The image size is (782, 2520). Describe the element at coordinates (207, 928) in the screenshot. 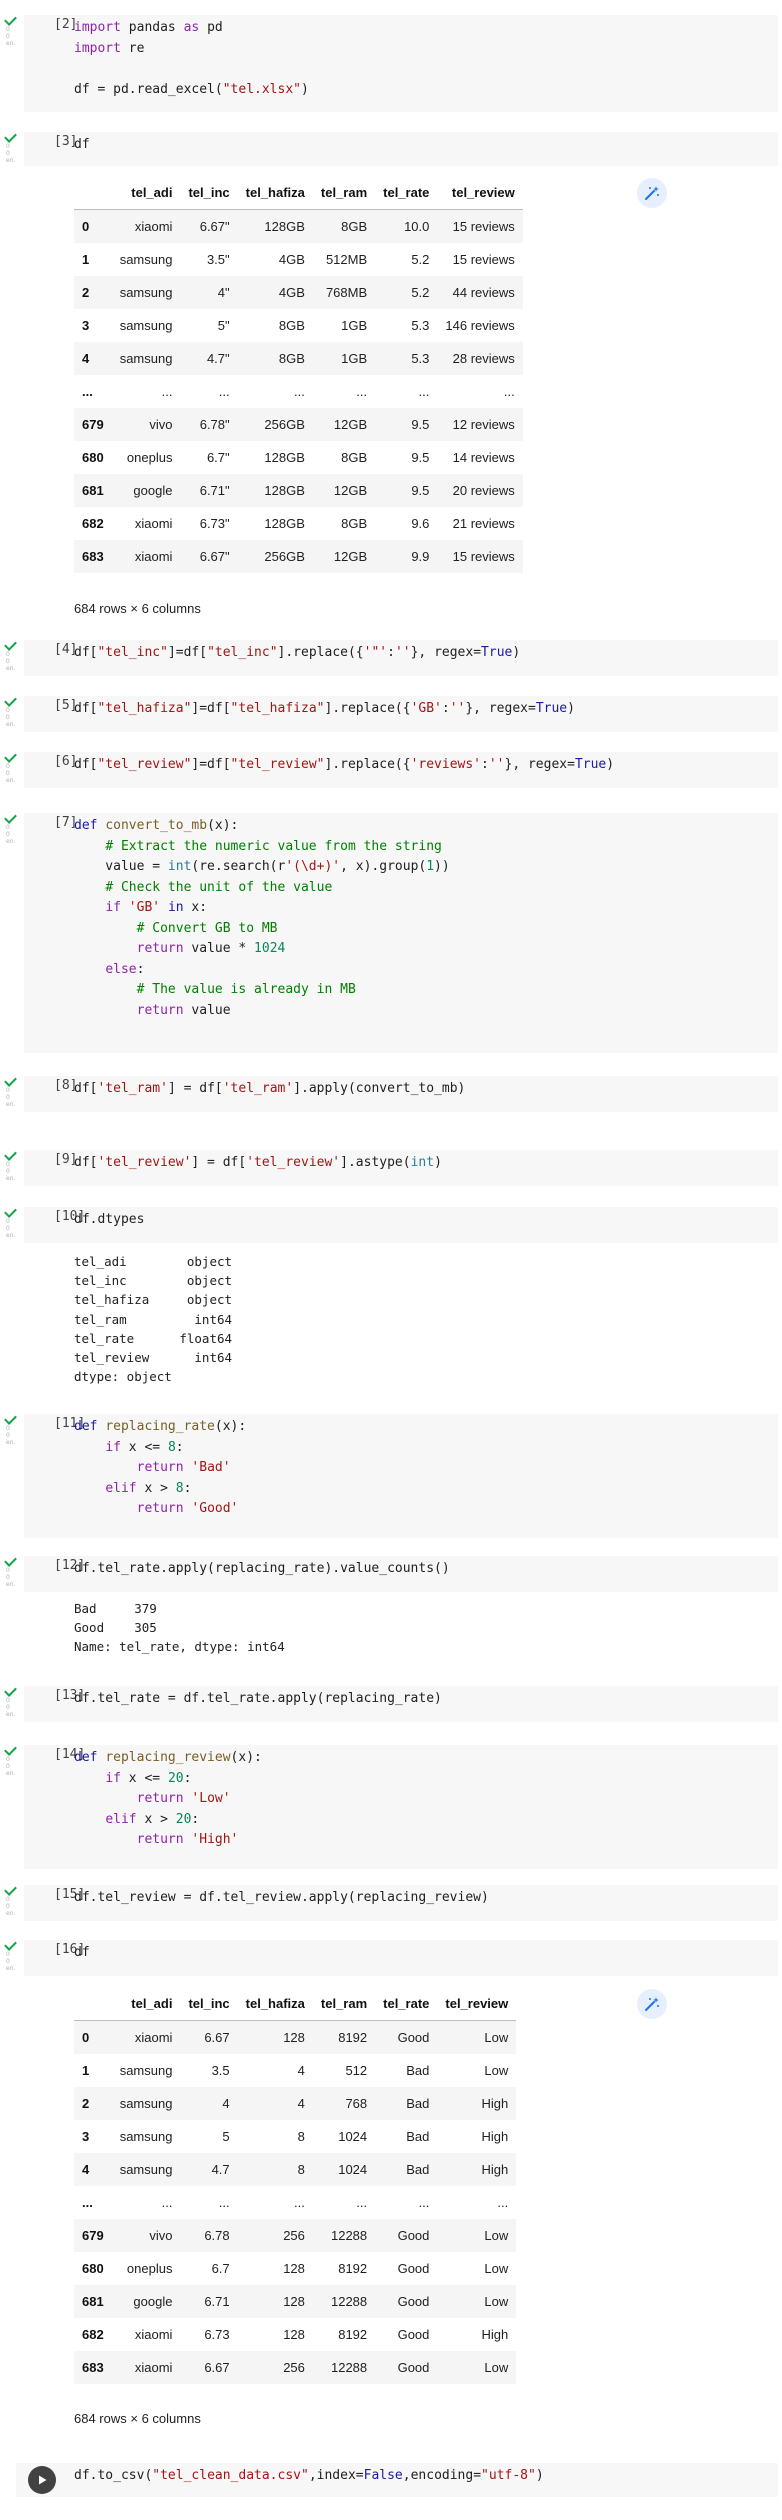

I see `code-token: # Convert GB to MB` at that location.